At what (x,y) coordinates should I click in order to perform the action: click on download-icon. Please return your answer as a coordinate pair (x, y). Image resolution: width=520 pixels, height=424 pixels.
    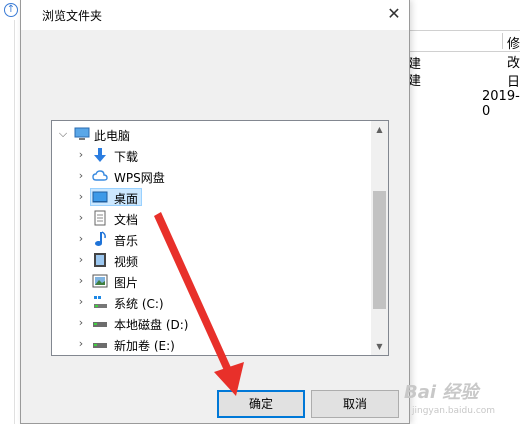
    Looking at the image, I should click on (100, 155).